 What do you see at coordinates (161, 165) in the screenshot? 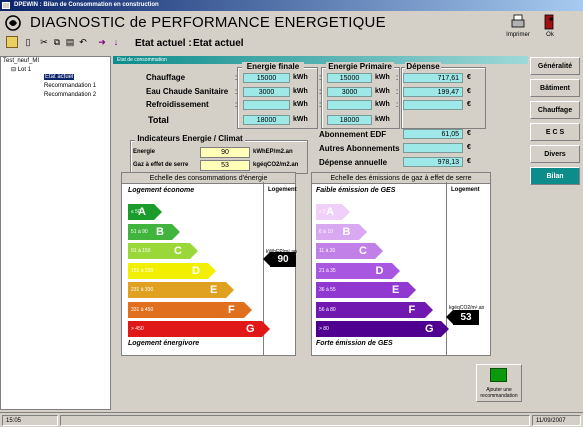
I see `ges-label: Gaz à effet de serre` at bounding box center [161, 165].